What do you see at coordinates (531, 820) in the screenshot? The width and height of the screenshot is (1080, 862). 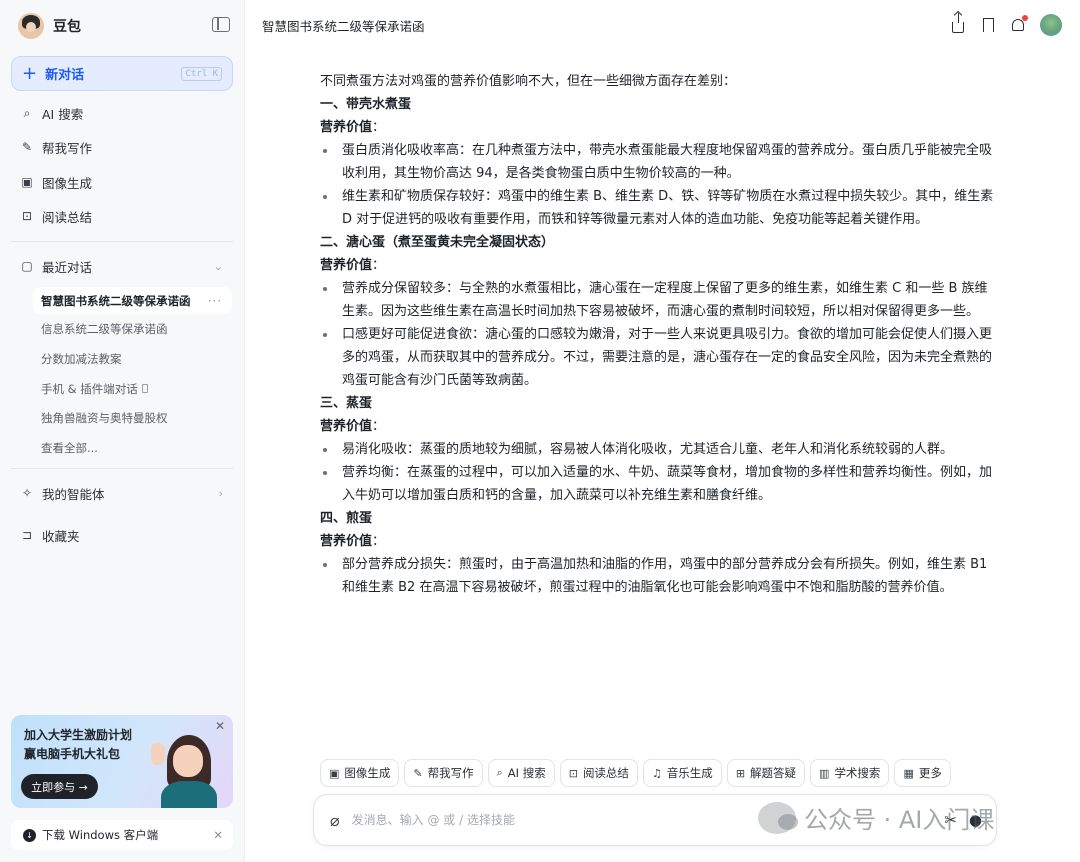 I see `message-input` at bounding box center [531, 820].